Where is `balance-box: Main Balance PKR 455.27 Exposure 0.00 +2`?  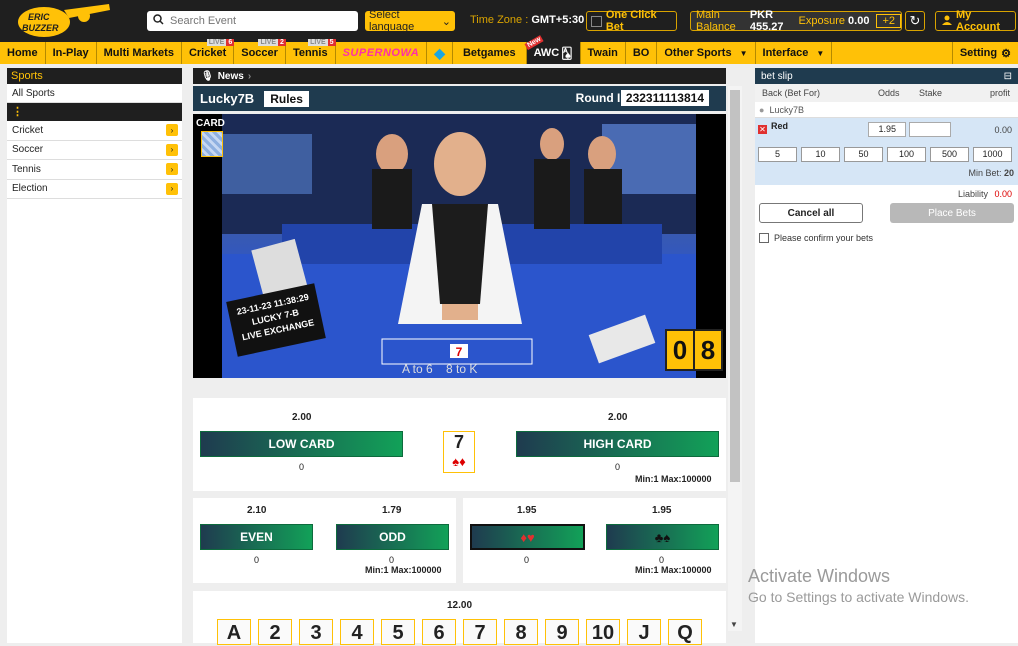 balance-box: Main Balance PKR 455.27 Exposure 0.00 +2 is located at coordinates (796, 21).